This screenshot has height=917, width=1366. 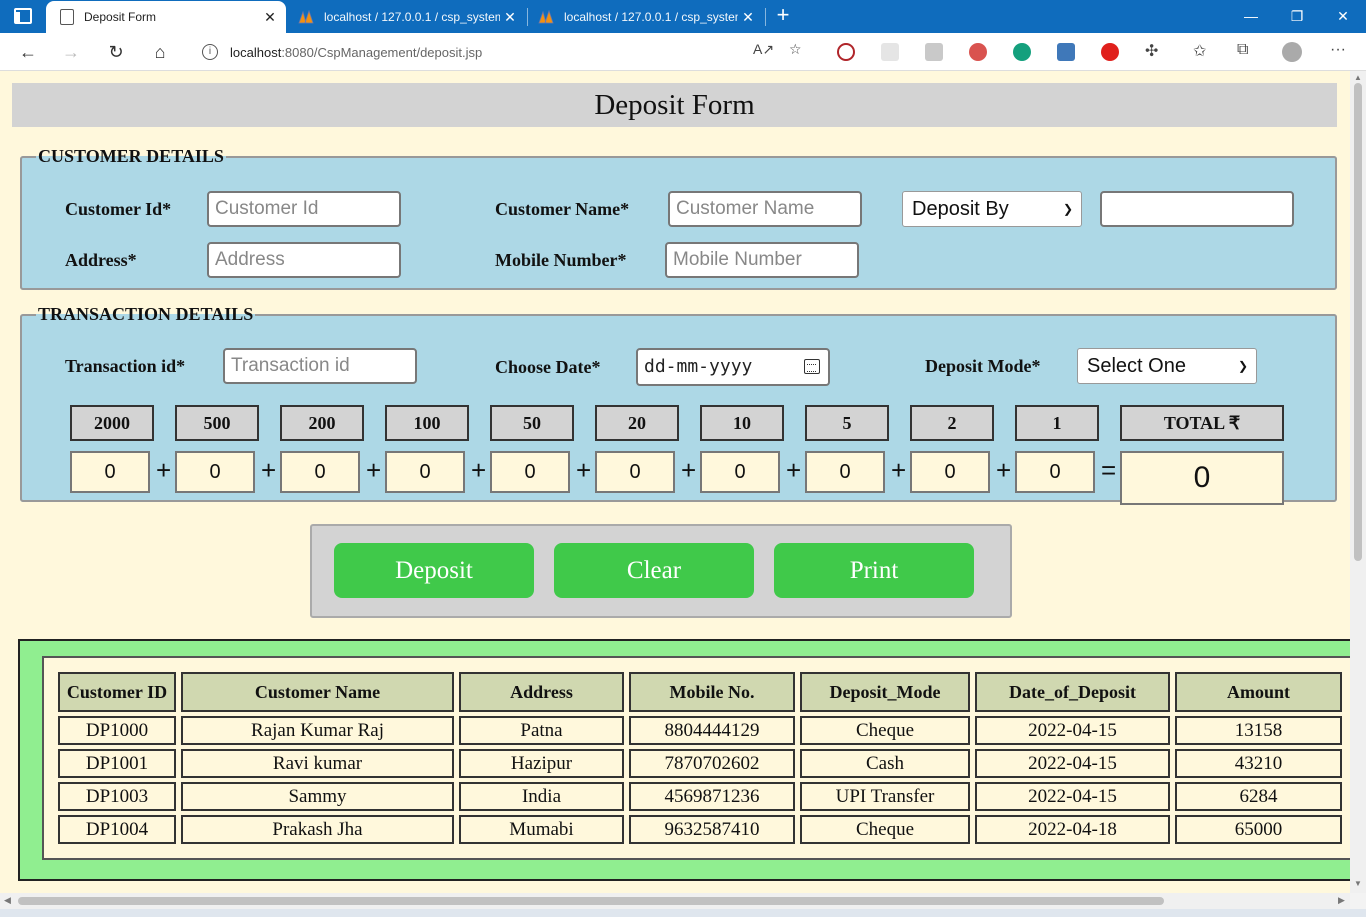 What do you see at coordinates (215, 472) in the screenshot?
I see `count-input-500: 0` at bounding box center [215, 472].